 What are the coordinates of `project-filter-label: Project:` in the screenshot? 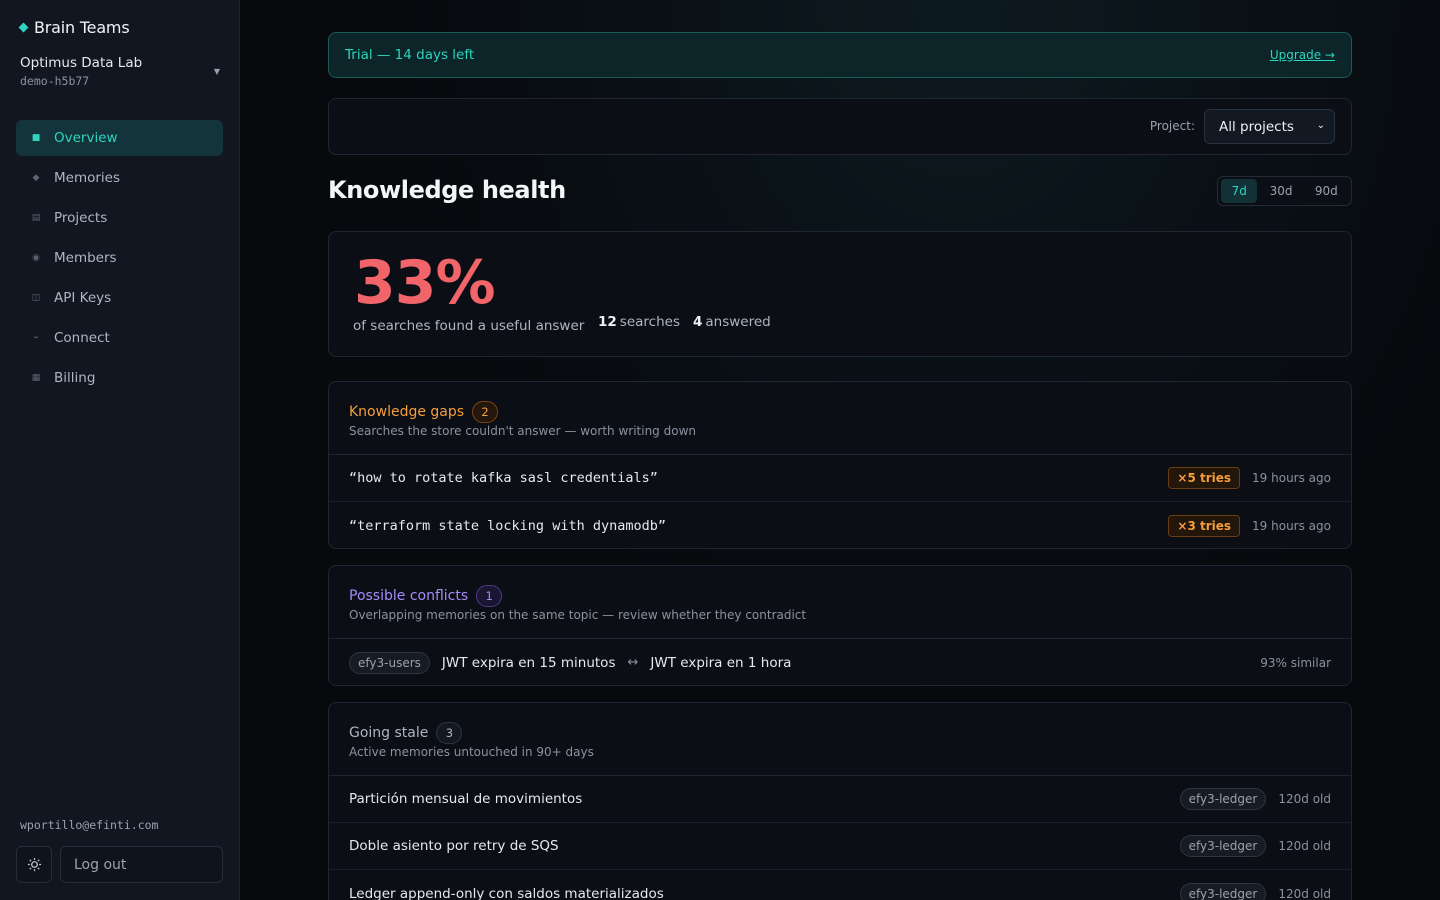 It's located at (1172, 126).